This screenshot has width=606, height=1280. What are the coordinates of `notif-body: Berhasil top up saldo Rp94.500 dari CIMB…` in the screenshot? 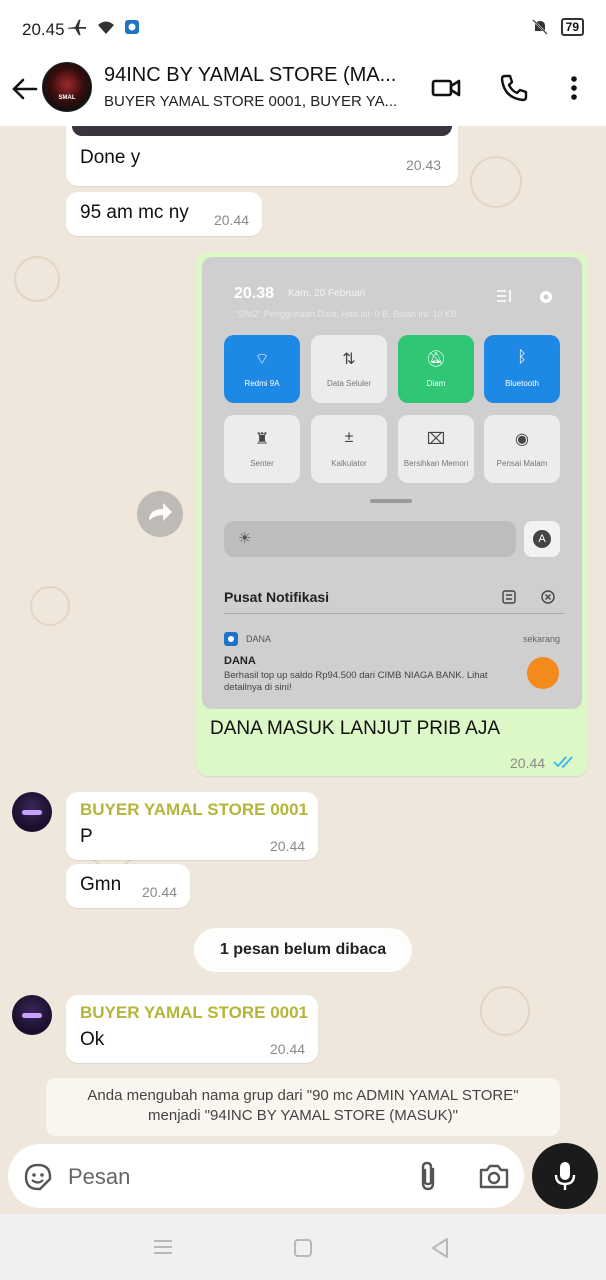 It's located at (356, 681).